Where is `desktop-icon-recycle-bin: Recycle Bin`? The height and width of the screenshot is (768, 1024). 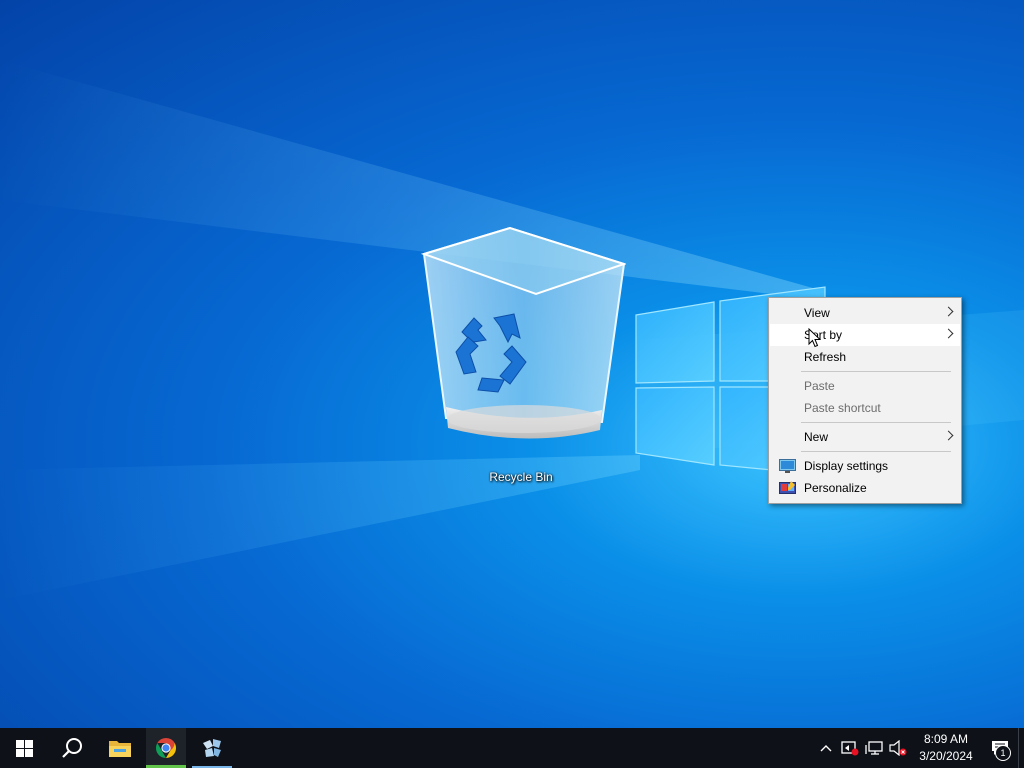 desktop-icon-recycle-bin: Recycle Bin is located at coordinates (521, 357).